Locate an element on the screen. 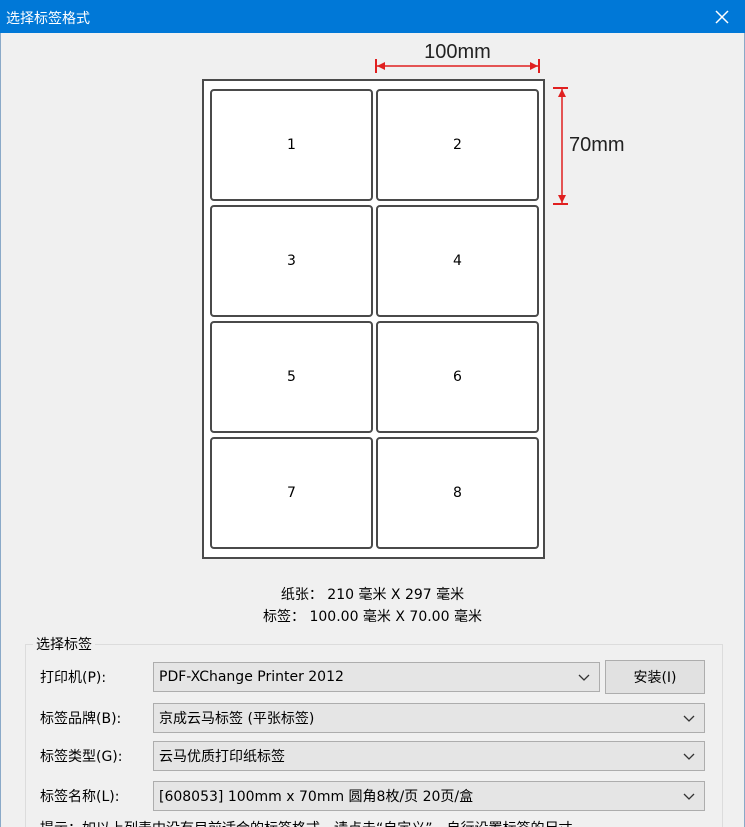  title-bar: 选择标签格式 is located at coordinates (372, 16).